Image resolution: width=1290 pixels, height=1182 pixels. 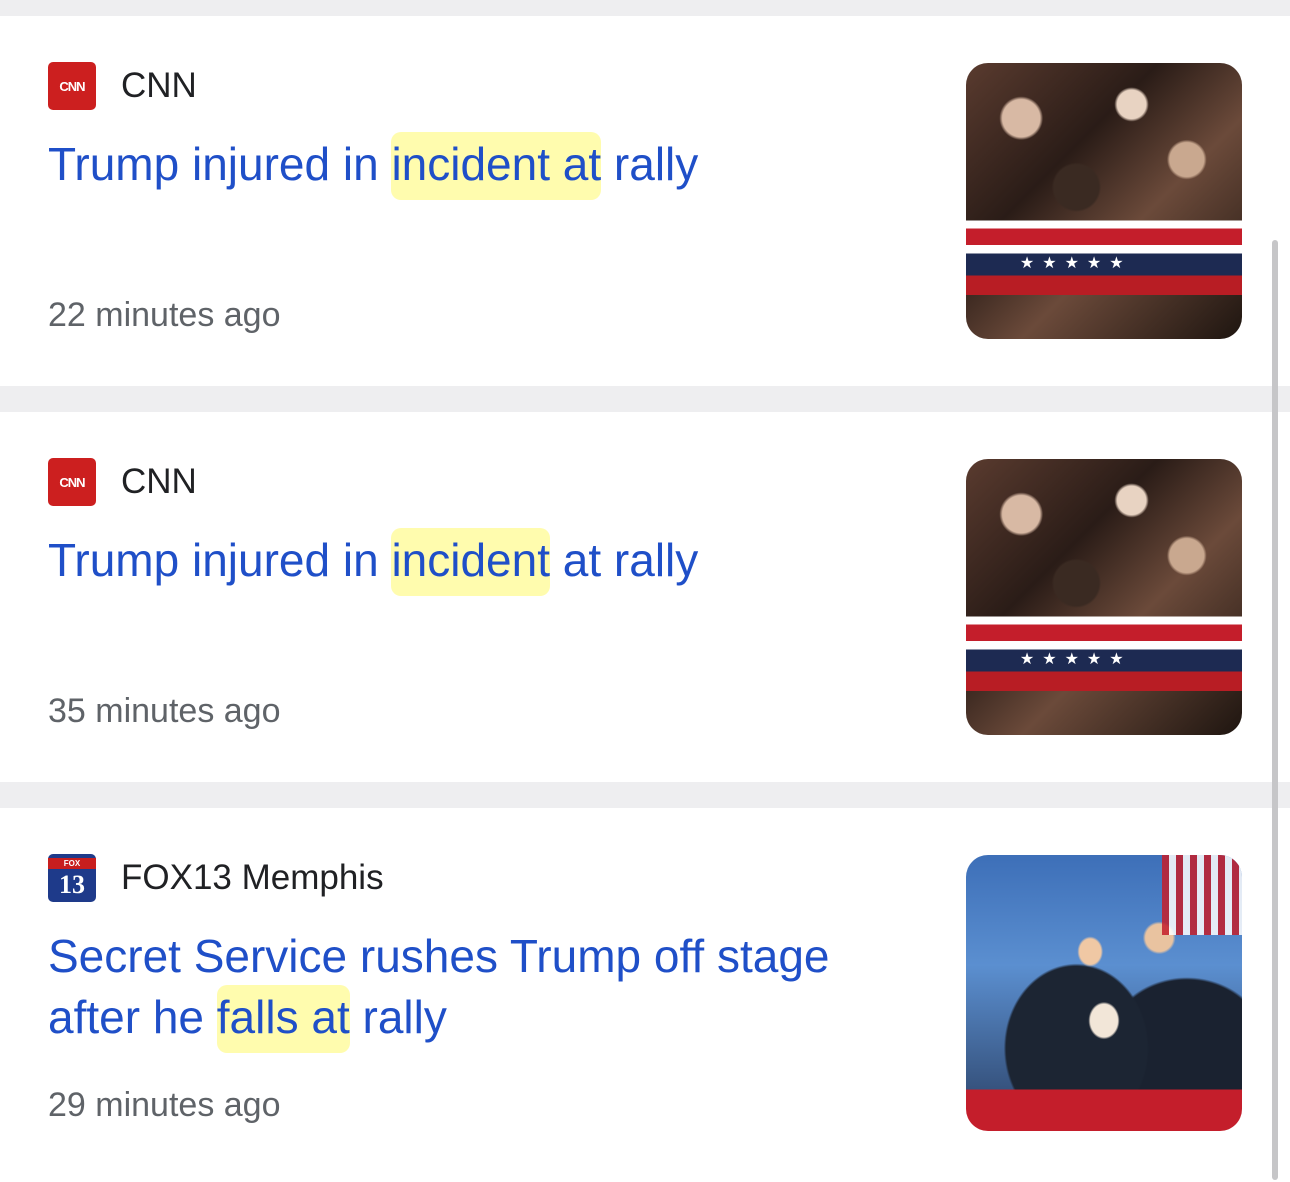 What do you see at coordinates (164, 711) in the screenshot?
I see `timestamp: 35 minutes ago` at bounding box center [164, 711].